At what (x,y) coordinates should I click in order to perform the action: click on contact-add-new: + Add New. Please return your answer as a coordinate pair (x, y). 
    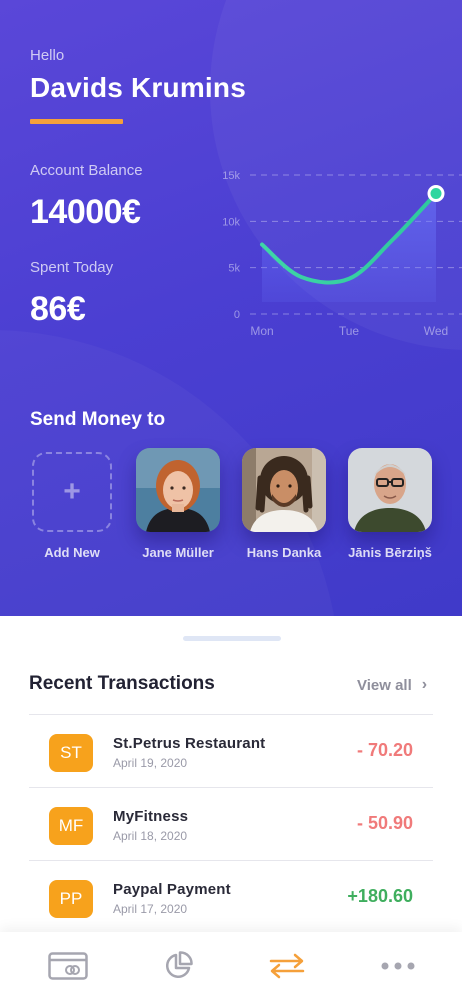
    Looking at the image, I should click on (72, 504).